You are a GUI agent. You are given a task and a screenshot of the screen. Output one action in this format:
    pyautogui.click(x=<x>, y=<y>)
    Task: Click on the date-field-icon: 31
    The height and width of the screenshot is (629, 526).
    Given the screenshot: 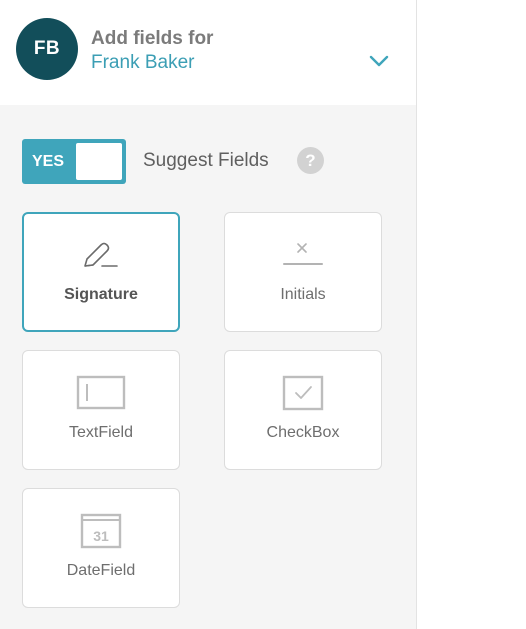 What is the action you would take?
    pyautogui.click(x=101, y=531)
    